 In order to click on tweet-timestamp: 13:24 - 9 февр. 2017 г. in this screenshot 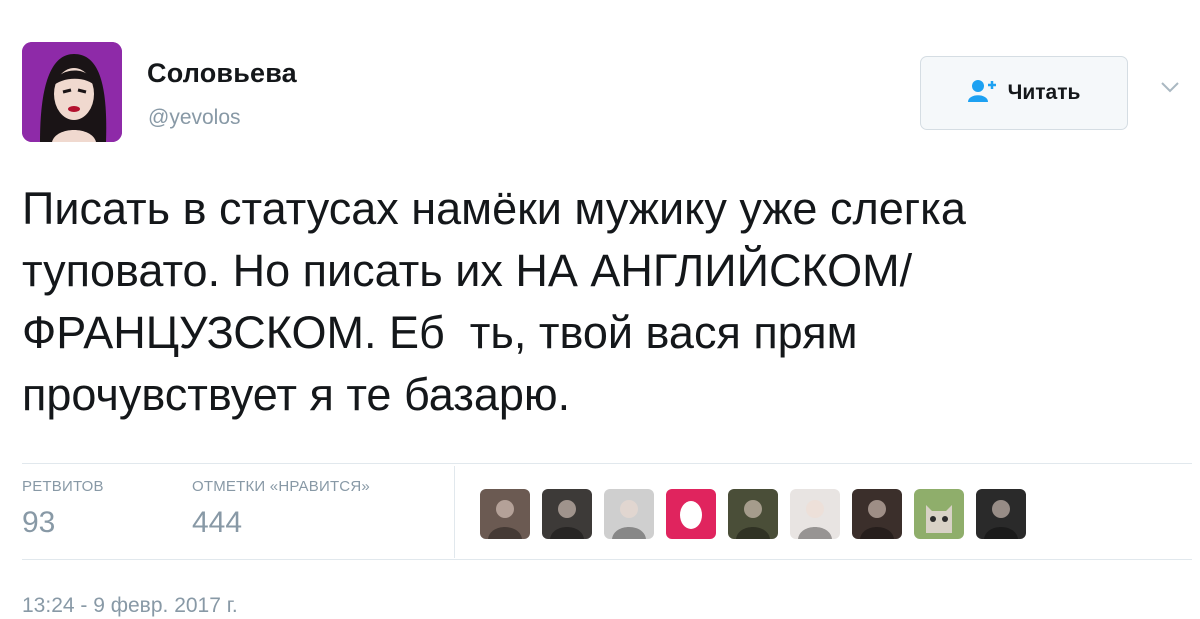, I will do `click(130, 606)`.